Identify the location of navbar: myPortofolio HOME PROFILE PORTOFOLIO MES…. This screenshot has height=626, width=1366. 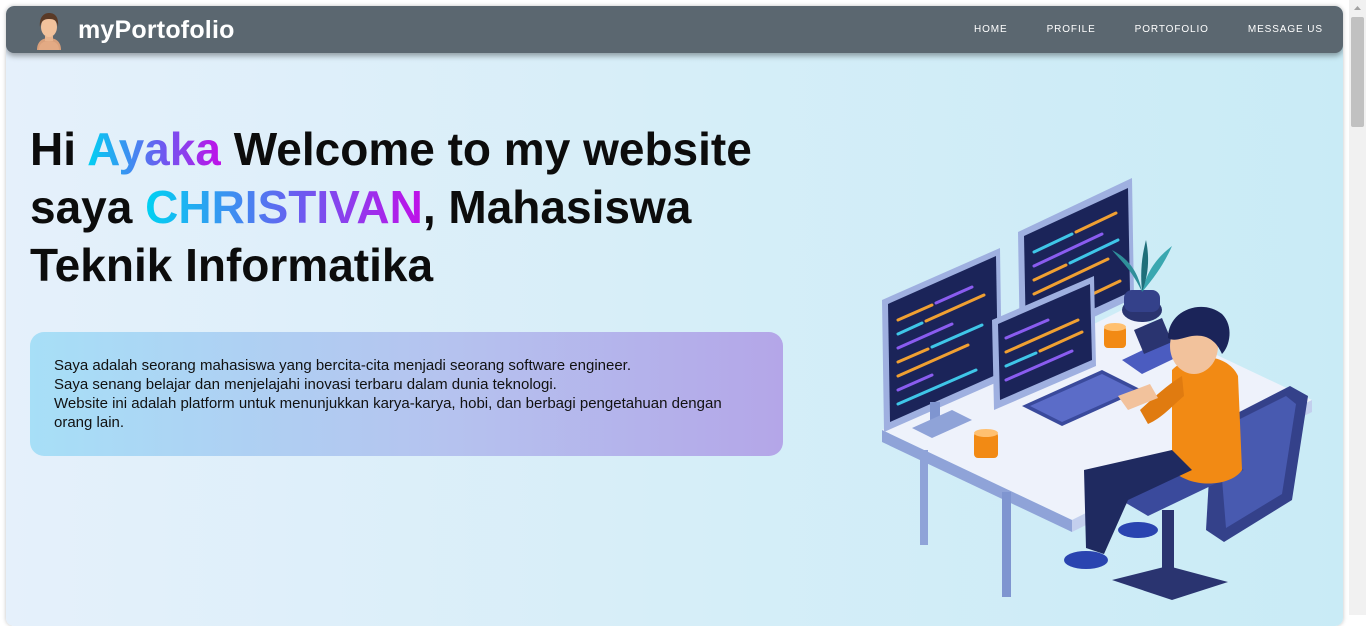
(674, 29).